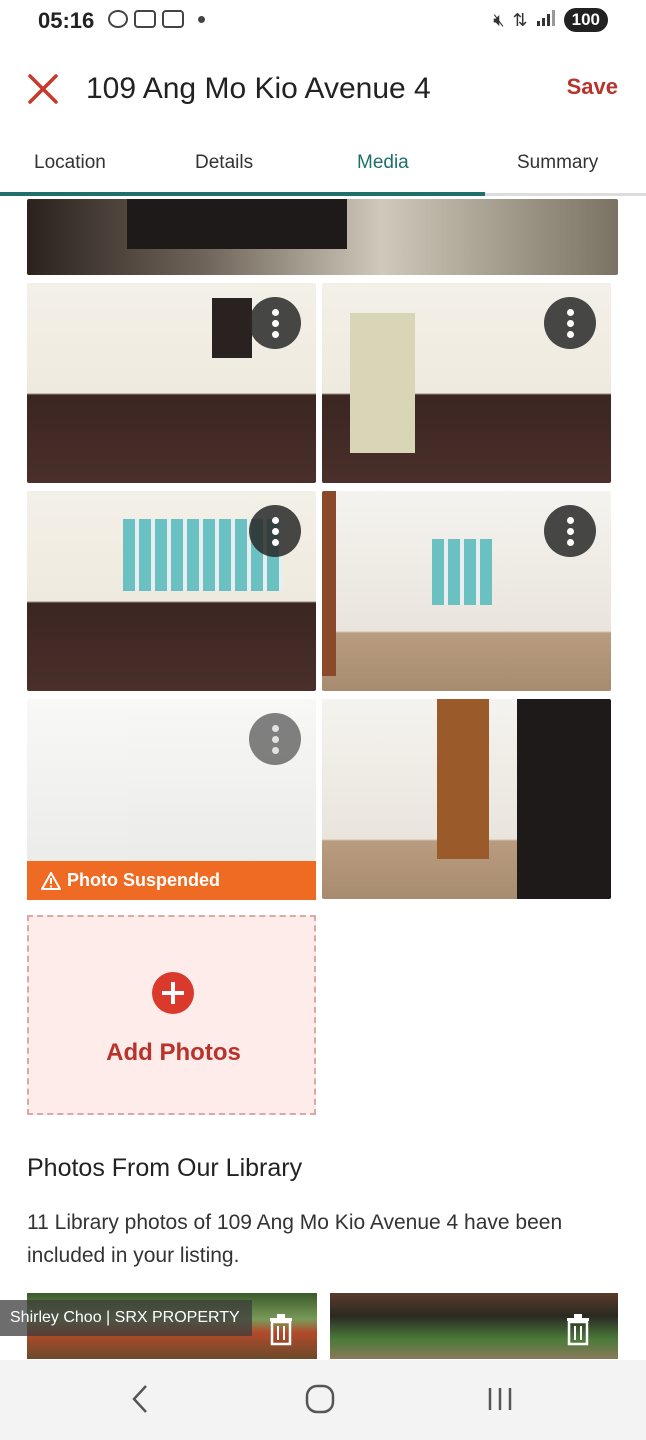 The height and width of the screenshot is (1440, 646). Describe the element at coordinates (173, 1052) in the screenshot. I see `add-photos-label: Add Photos` at that location.